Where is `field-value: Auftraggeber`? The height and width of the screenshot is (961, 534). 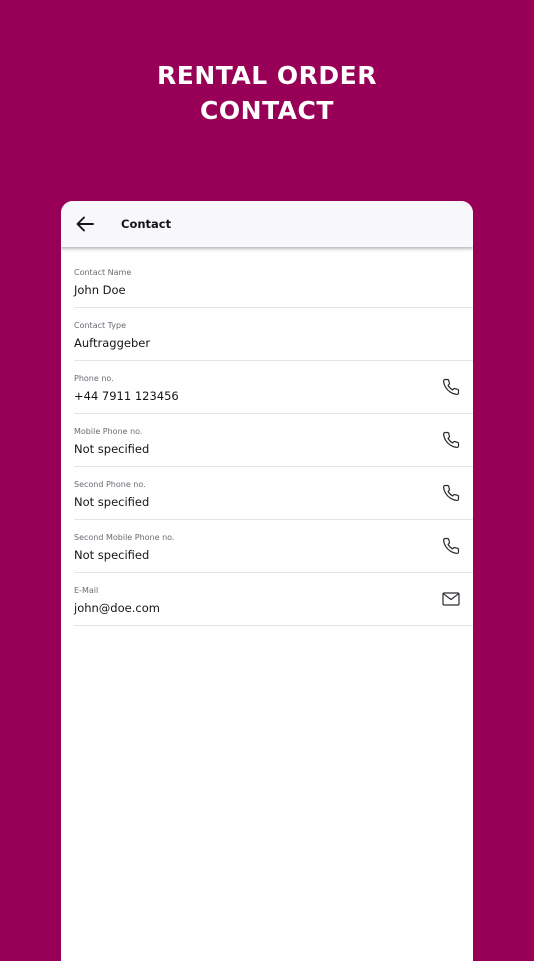
field-value: Auftraggeber is located at coordinates (112, 343).